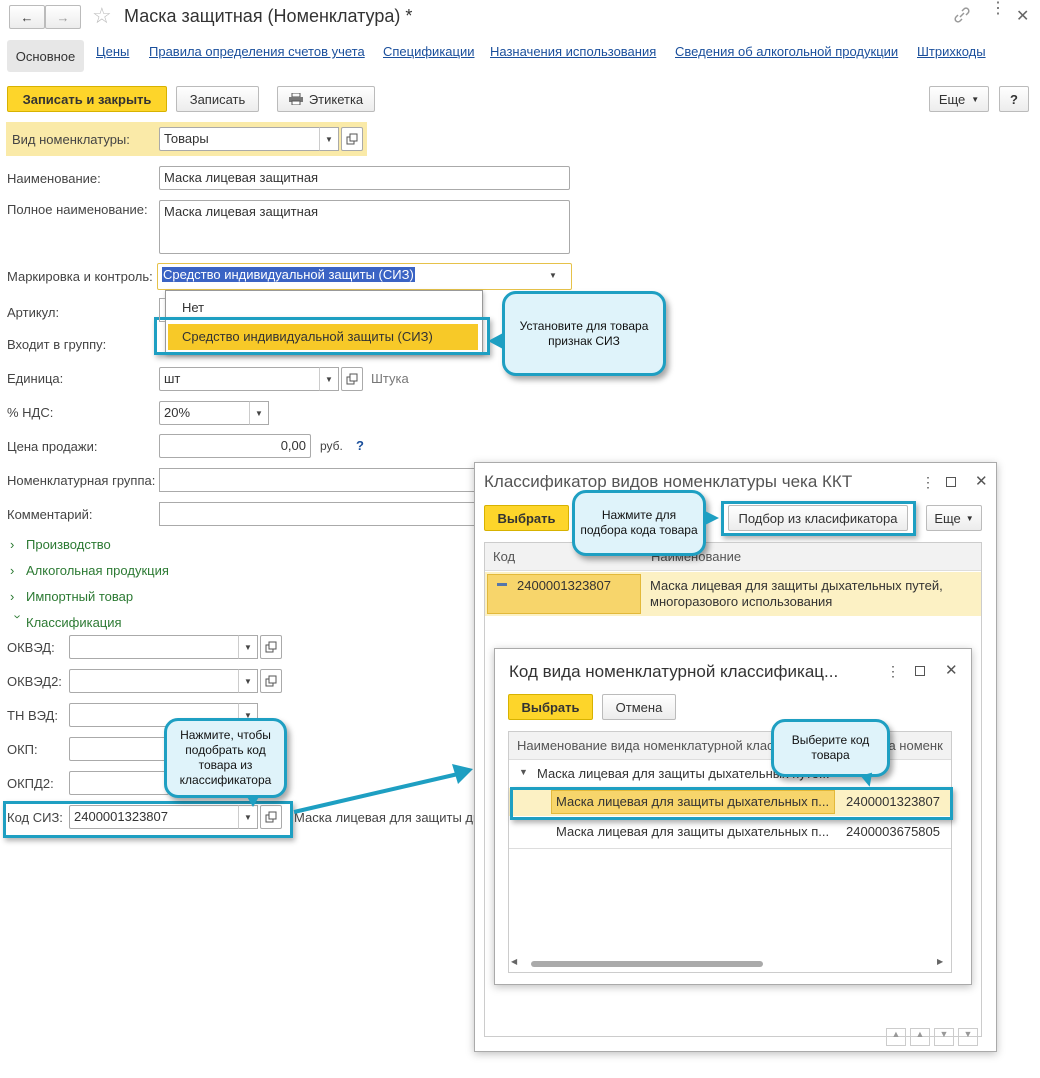  What do you see at coordinates (271, 647) in the screenshot?
I see `okved-open-button` at bounding box center [271, 647].